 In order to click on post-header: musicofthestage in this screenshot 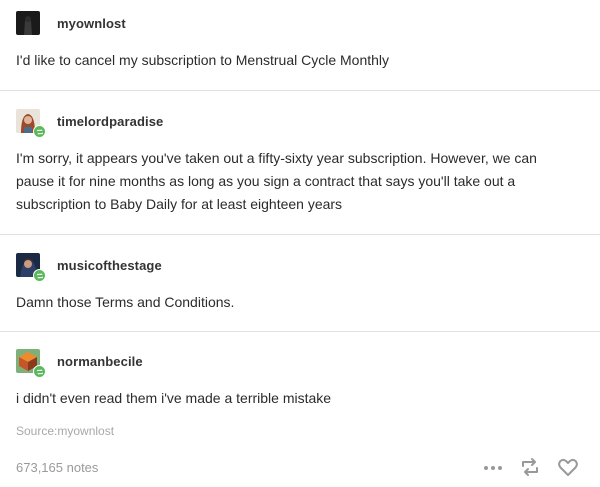, I will do `click(89, 267)`.